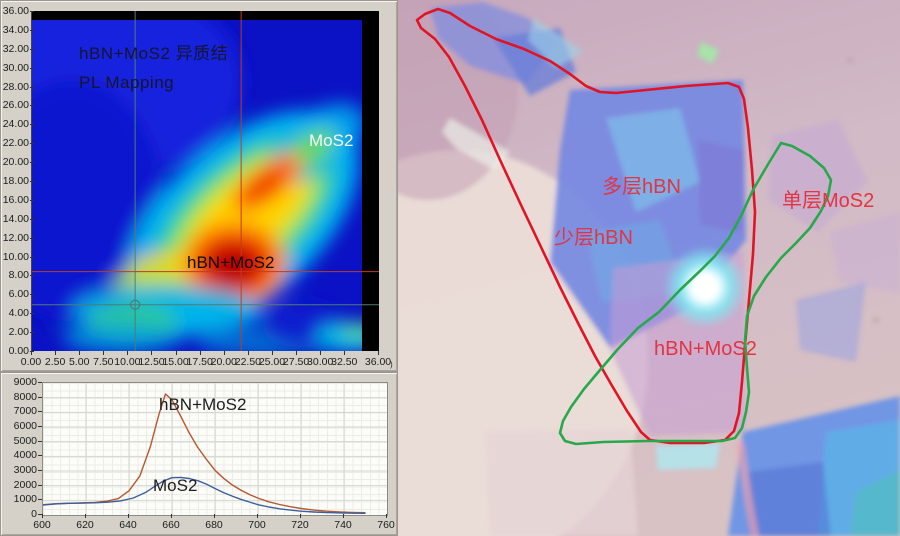 The width and height of the screenshot is (900, 536). I want to click on tick-label: 32.00, so click(18, 48).